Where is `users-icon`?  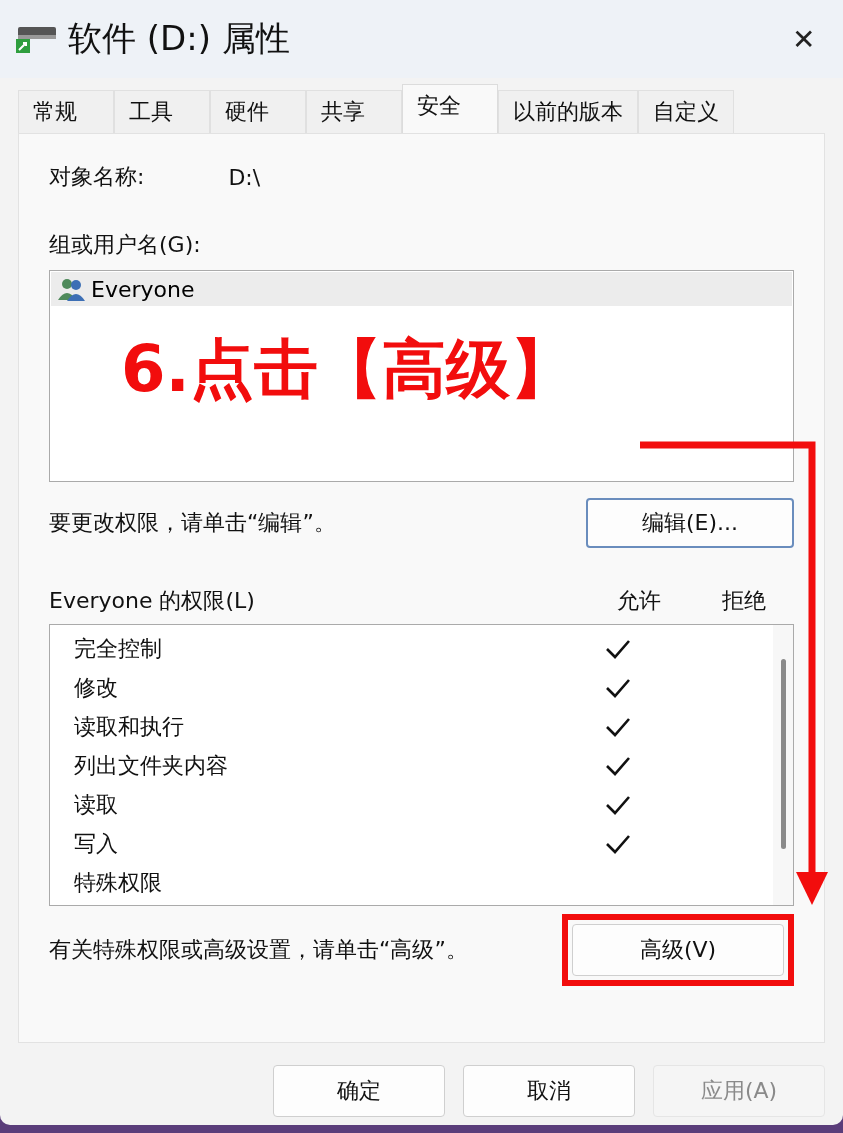 users-icon is located at coordinates (72, 289).